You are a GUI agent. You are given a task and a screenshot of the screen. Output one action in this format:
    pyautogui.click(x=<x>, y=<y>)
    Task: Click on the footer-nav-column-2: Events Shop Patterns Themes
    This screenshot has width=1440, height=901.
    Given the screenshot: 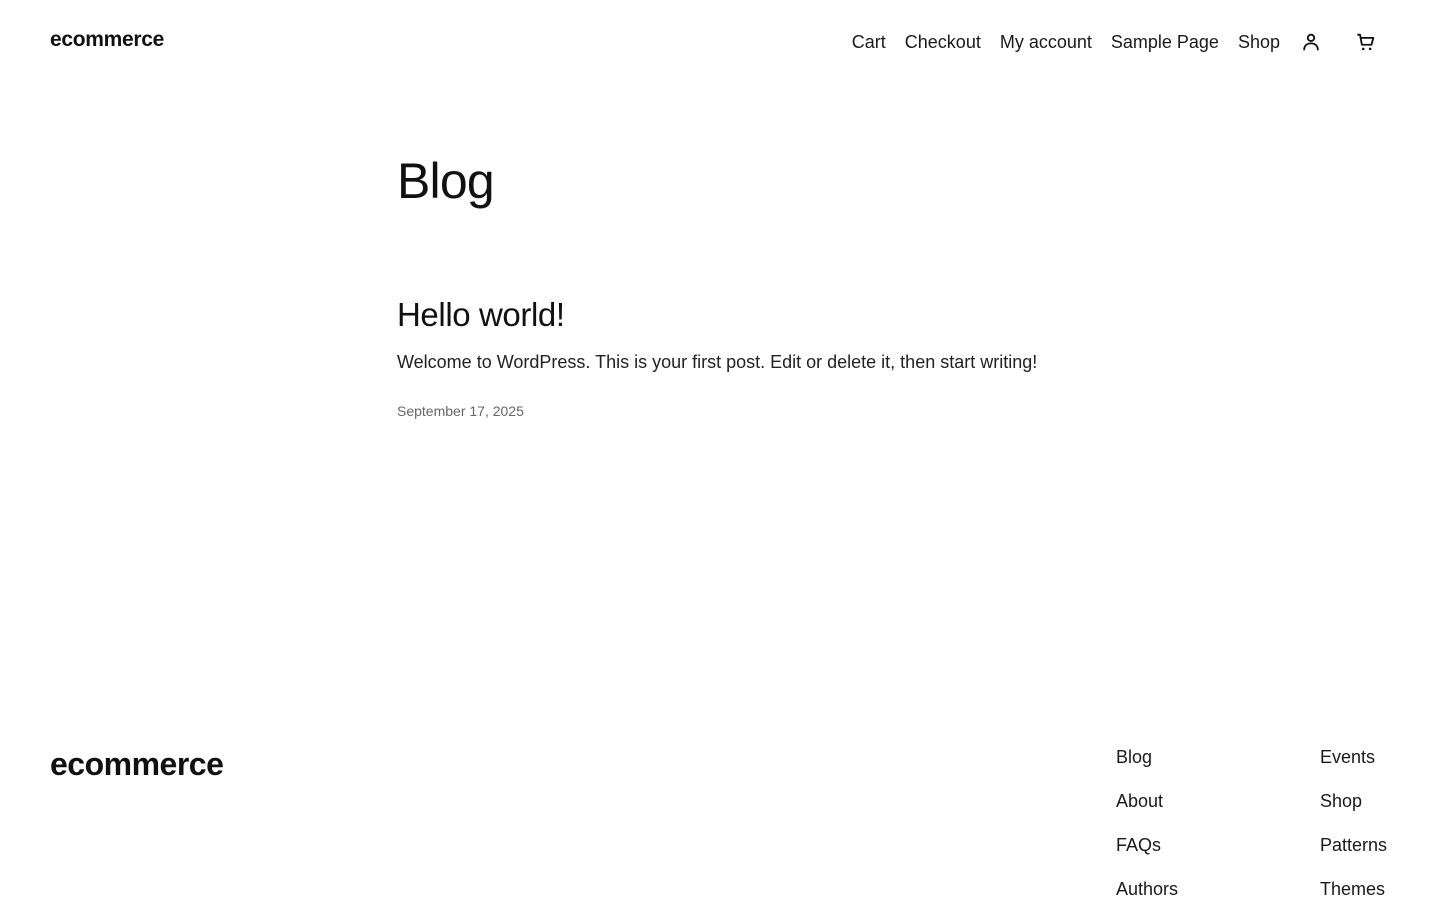 What is the action you would take?
    pyautogui.click(x=1353, y=823)
    